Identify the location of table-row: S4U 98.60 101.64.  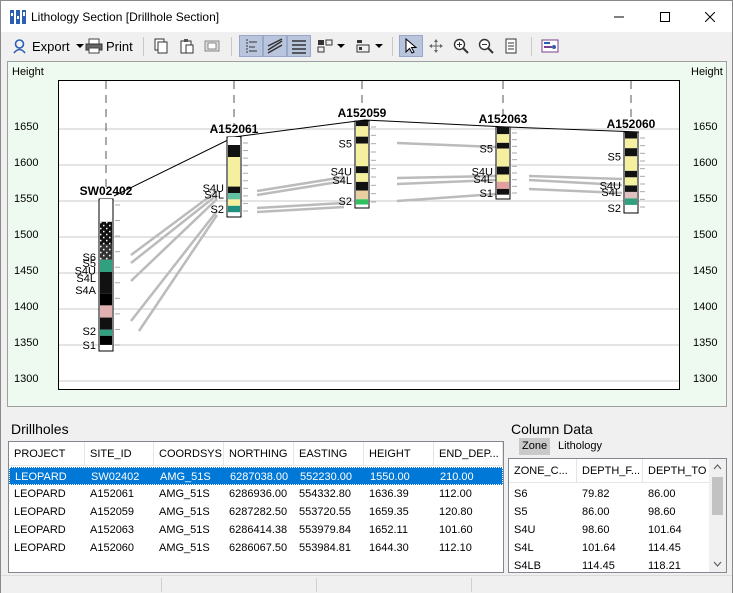
(610, 530).